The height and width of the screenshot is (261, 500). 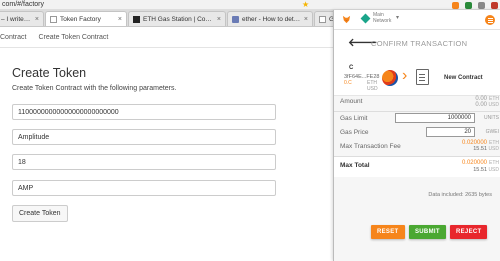 I want to click on app-nav: Contract Create Token Contract, so click(x=166, y=37).